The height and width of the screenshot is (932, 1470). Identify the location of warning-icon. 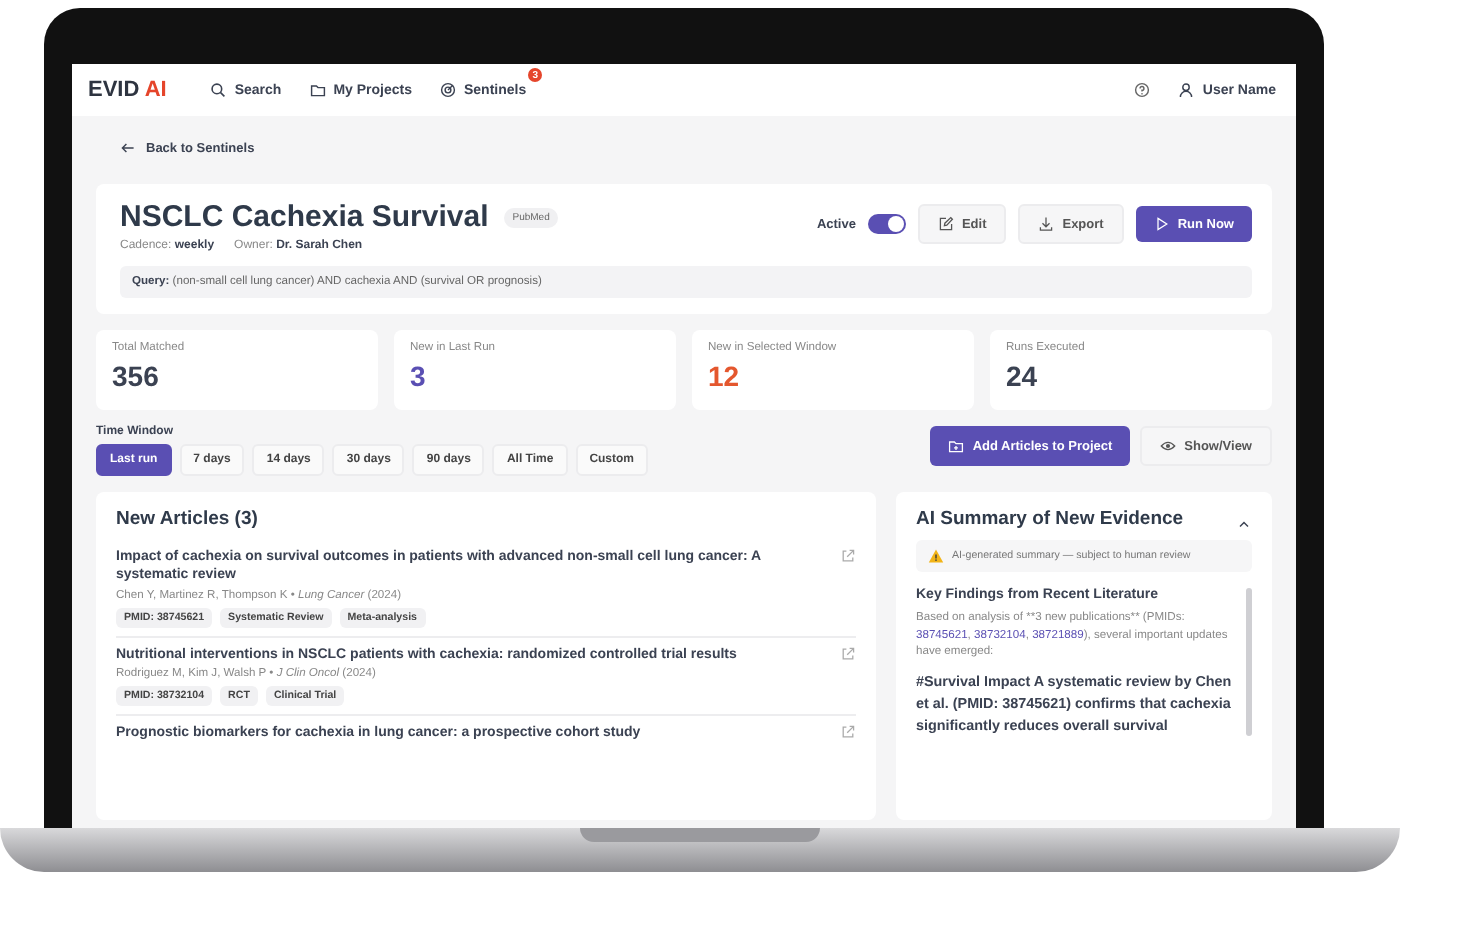
(936, 556).